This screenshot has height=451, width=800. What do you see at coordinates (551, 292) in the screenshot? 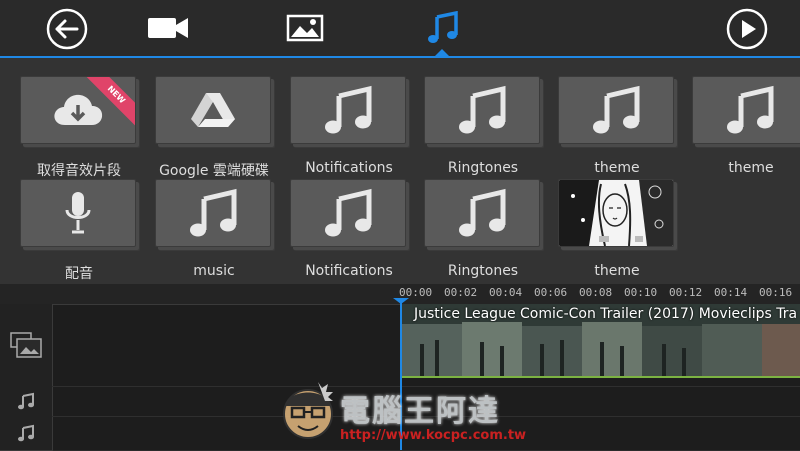
I see `ruler-tick: 00:06` at bounding box center [551, 292].